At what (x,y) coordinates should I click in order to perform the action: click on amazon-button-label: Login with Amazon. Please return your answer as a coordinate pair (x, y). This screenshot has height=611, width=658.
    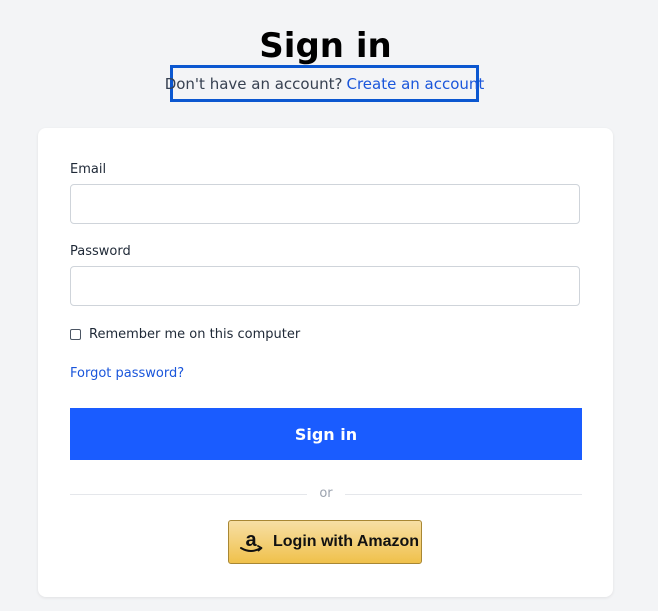
    Looking at the image, I should click on (346, 541).